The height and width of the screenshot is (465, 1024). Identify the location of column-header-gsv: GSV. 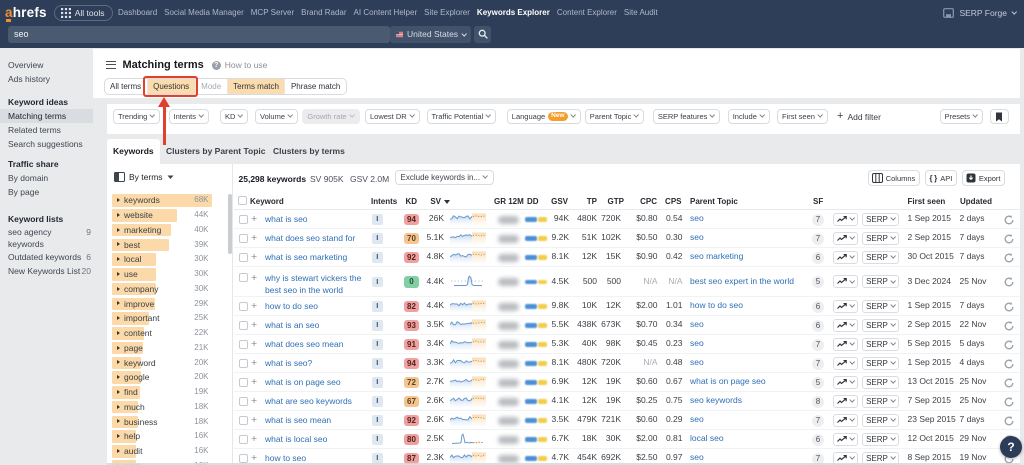
(552, 201).